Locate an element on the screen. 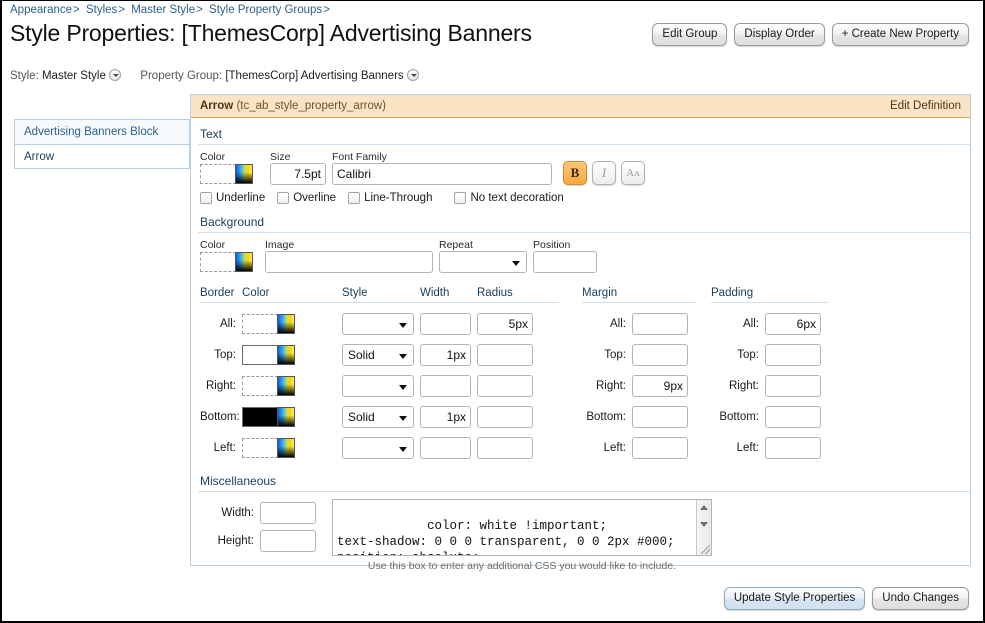 Image resolution: width=985 pixels, height=623 pixels. background-position-input is located at coordinates (565, 262).